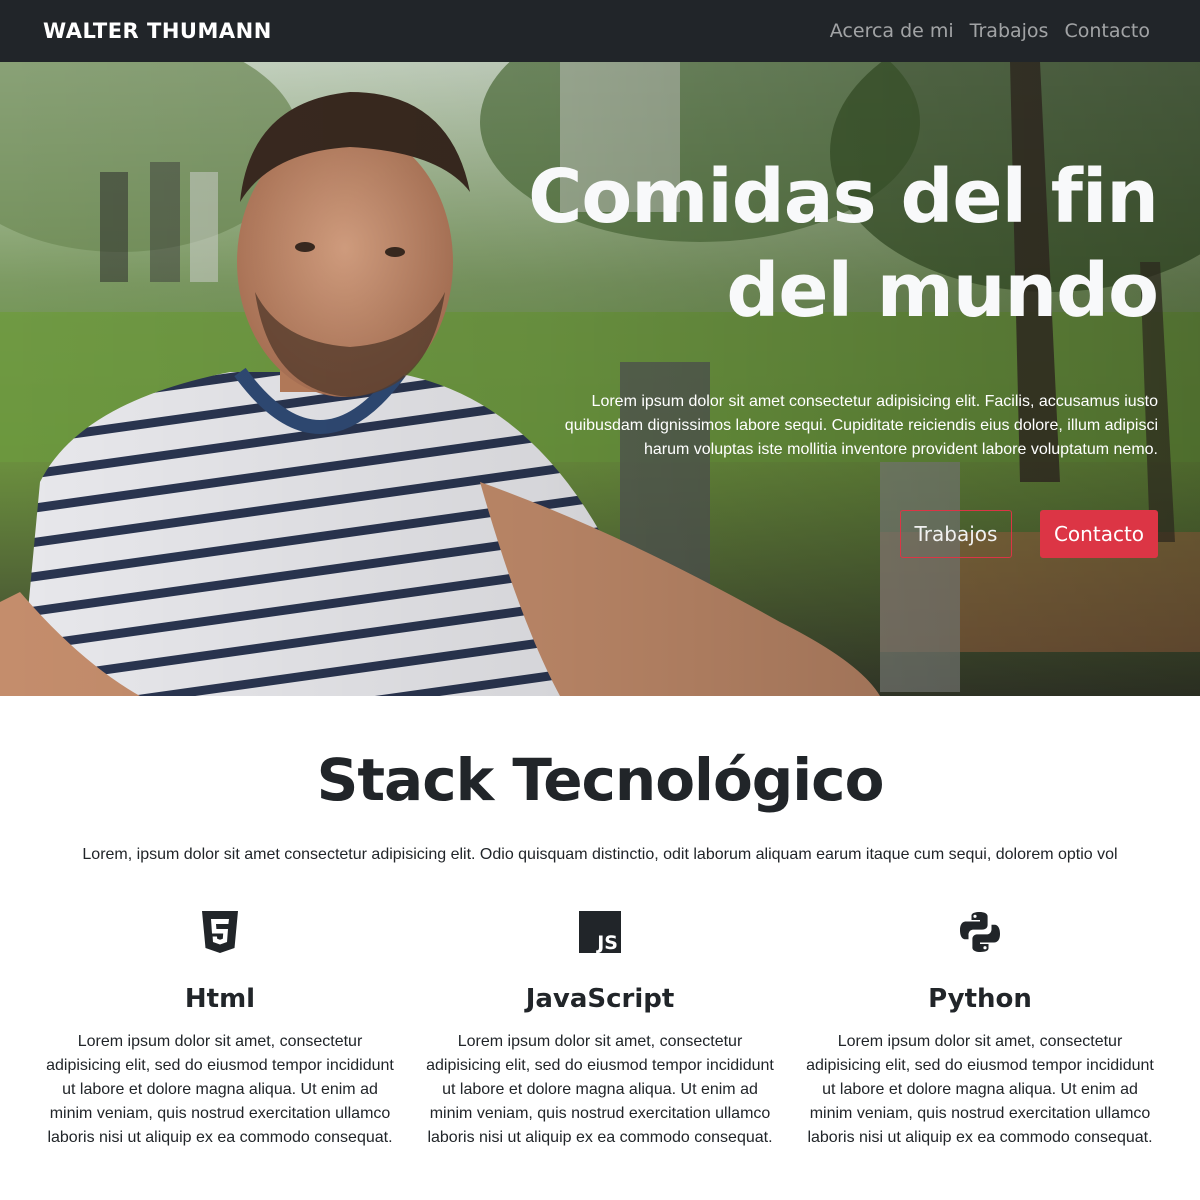 This screenshot has width=1200, height=1200. What do you see at coordinates (1107, 31) in the screenshot?
I see `nav-link-contacto: Contacto` at bounding box center [1107, 31].